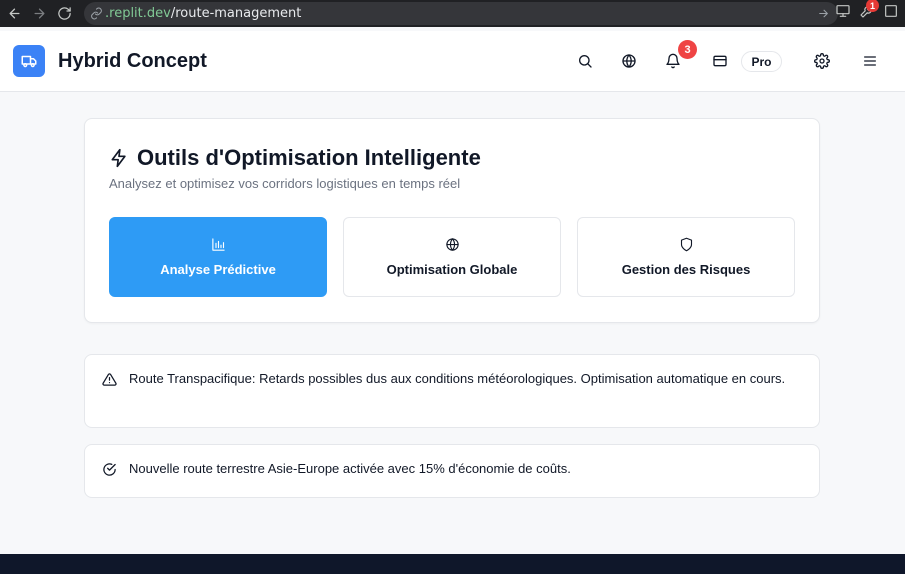  Describe the element at coordinates (218, 257) in the screenshot. I see `tool-predictive-analysis-button: Analyse Prédictive` at that location.